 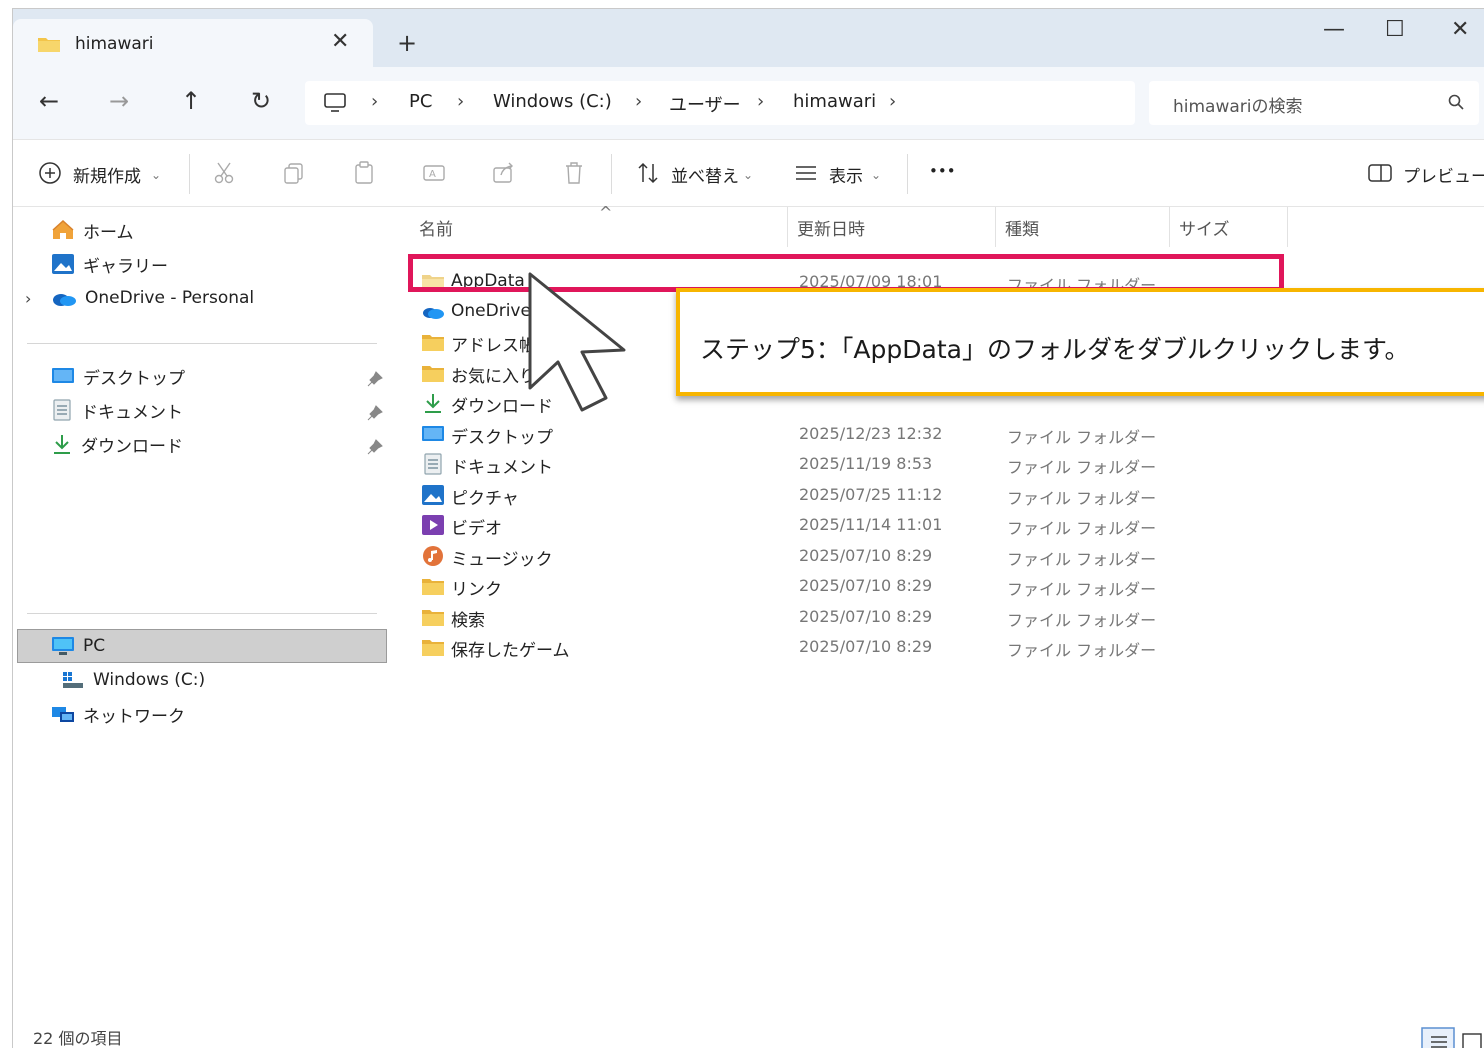 What do you see at coordinates (133, 680) in the screenshot?
I see `sidebar-item-windows-drive: Windows (C:)` at bounding box center [133, 680].